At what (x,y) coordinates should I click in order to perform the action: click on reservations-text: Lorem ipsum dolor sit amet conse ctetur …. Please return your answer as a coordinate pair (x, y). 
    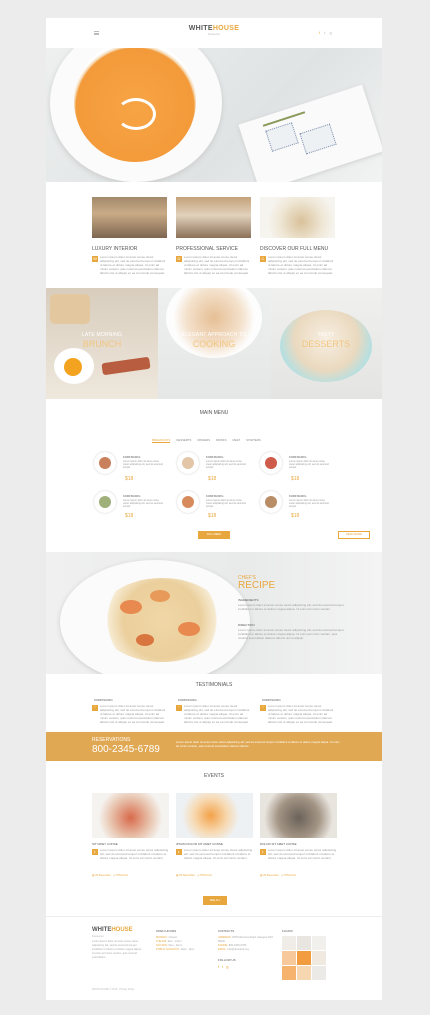
    Looking at the image, I should click on (258, 744).